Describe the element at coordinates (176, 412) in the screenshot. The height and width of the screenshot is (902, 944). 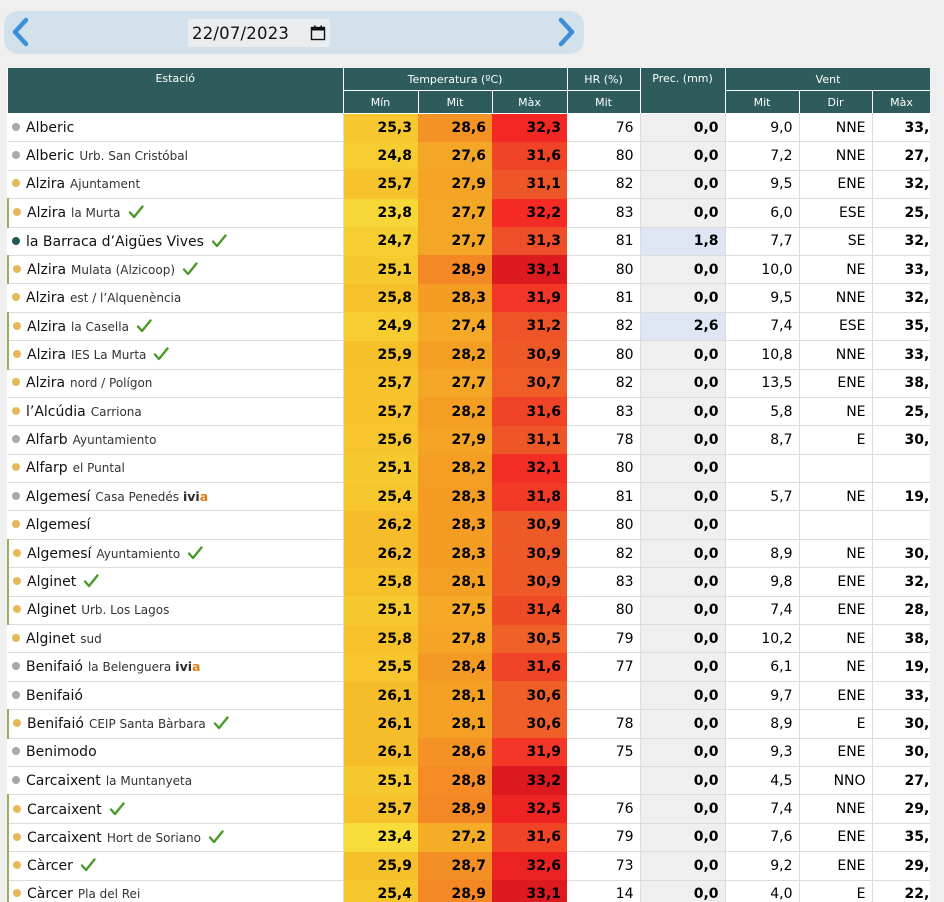
I see `station-cell: l’Alcúdia Carriona` at that location.